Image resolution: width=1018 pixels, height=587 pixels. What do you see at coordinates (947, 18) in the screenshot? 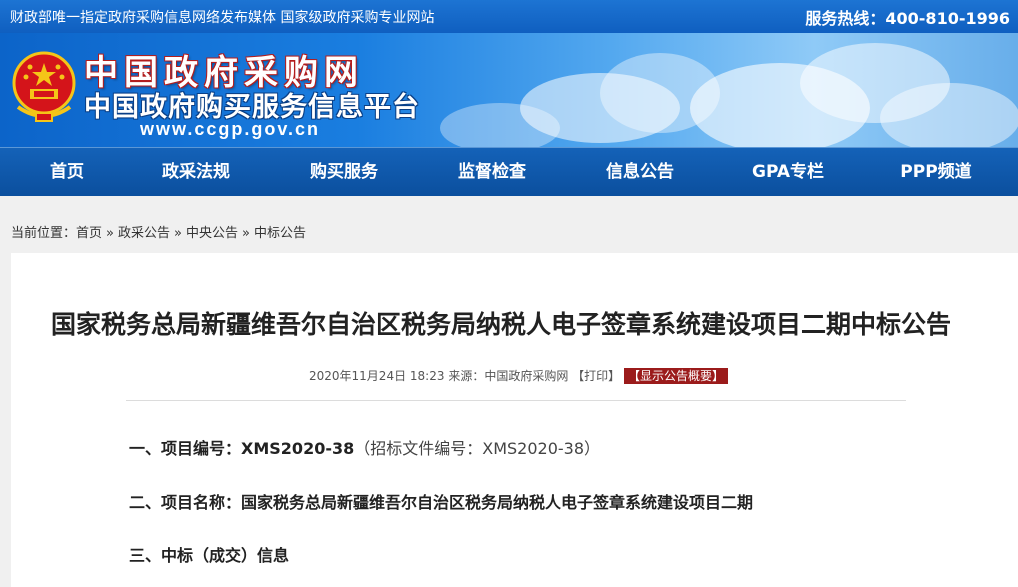
I see `hotline-number: 400-810-1996` at bounding box center [947, 18].